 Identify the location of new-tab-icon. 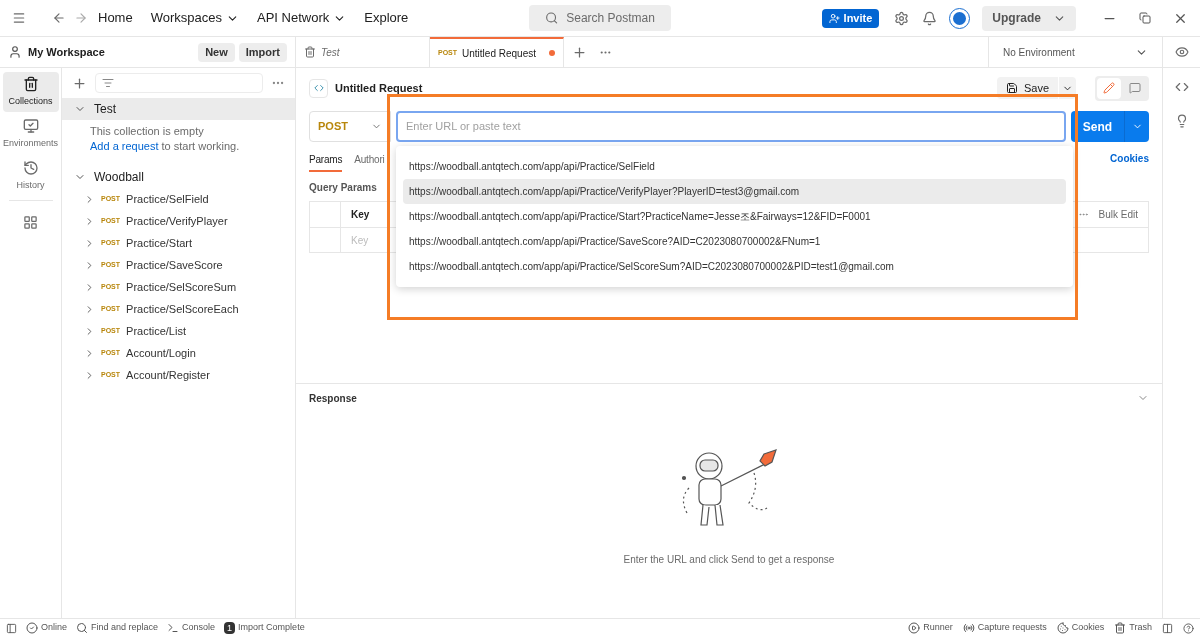
(579, 52).